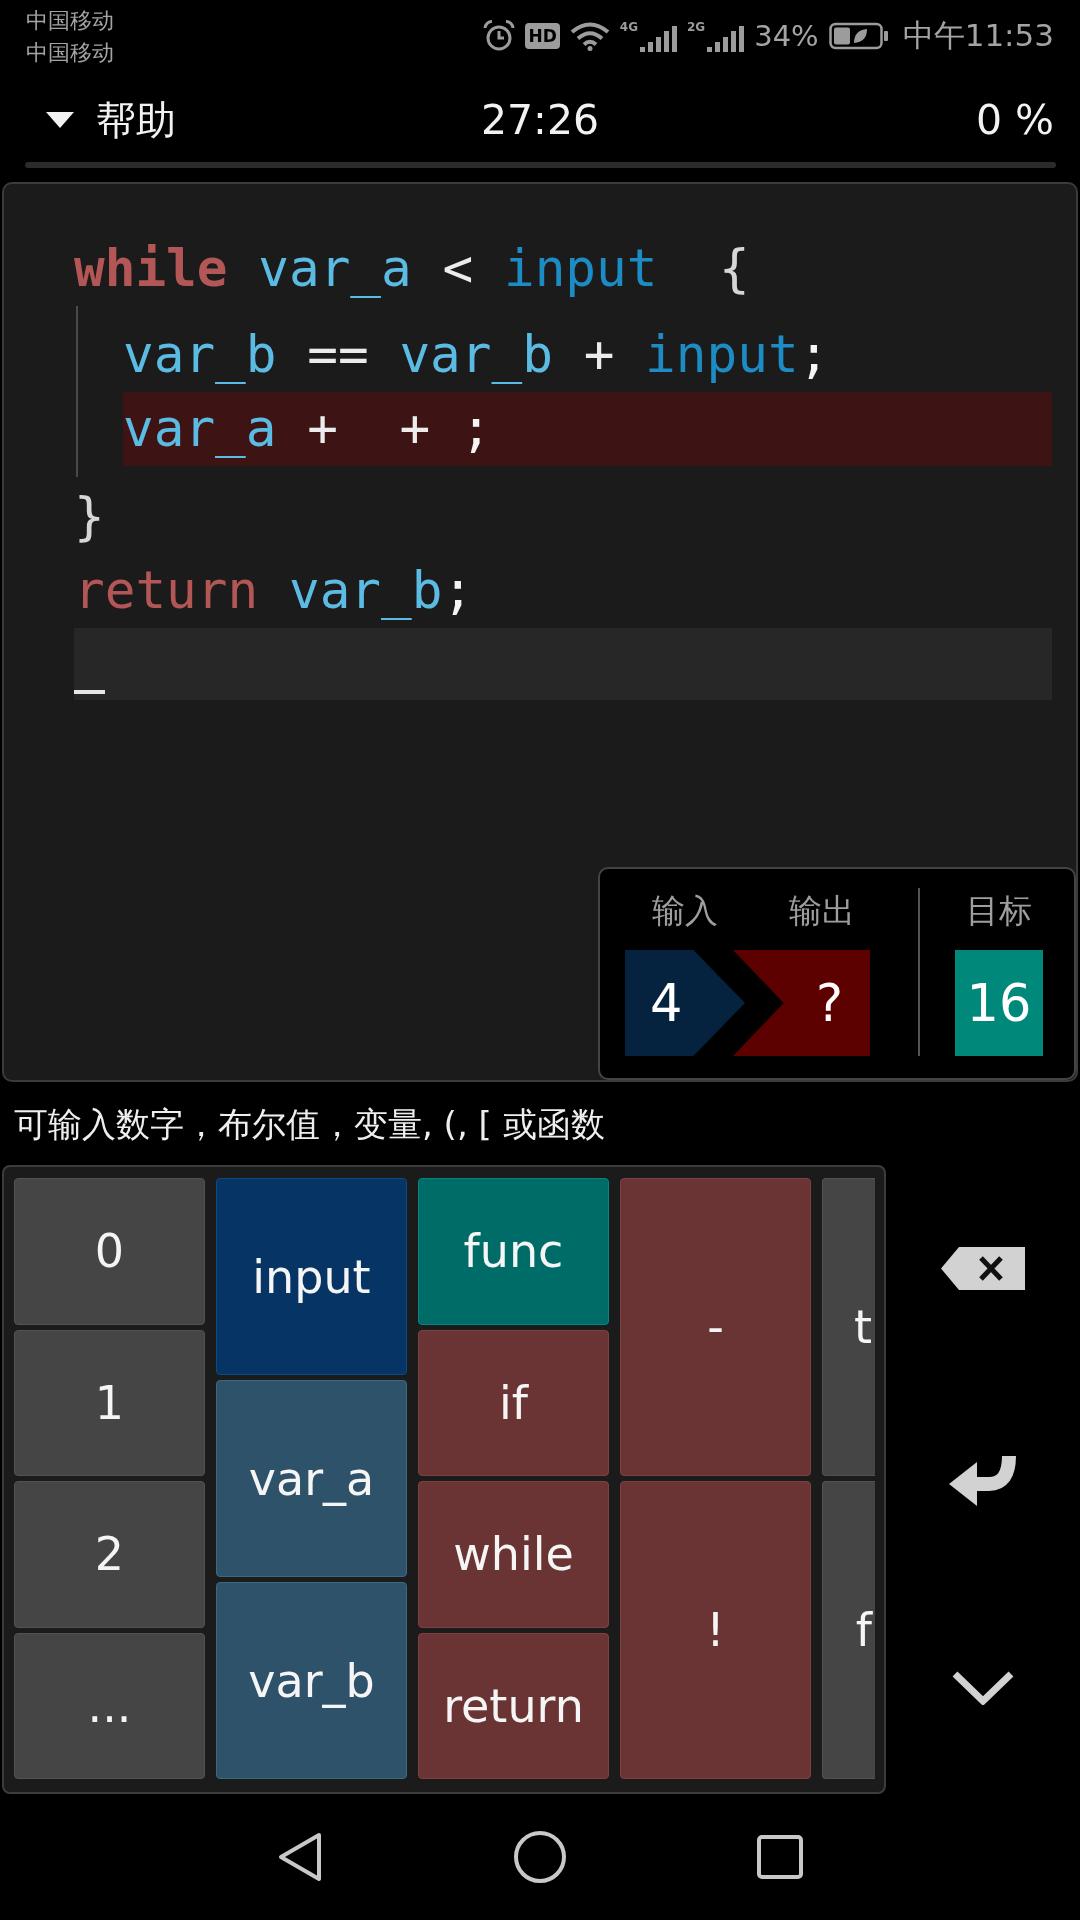 The image size is (1080, 1920). I want to click on recents-icon, so click(780, 1857).